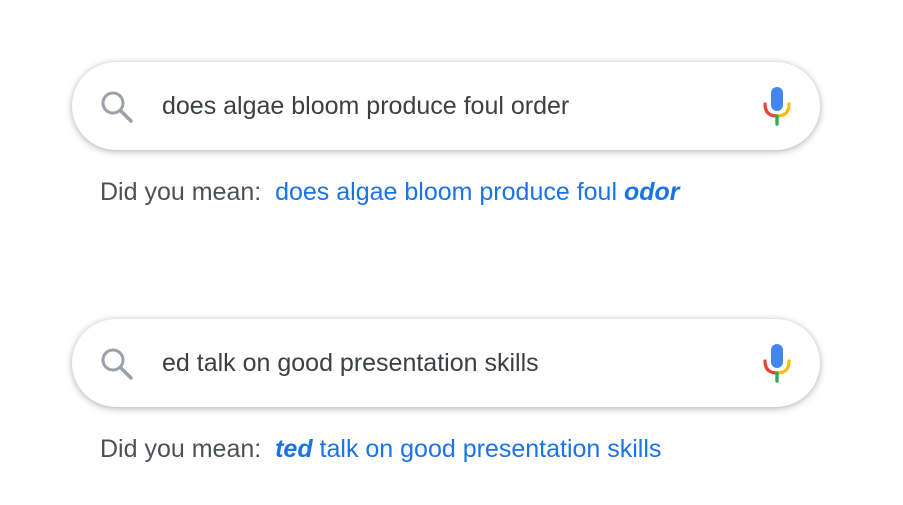  I want to click on suggestion-correction: odor, so click(651, 192).